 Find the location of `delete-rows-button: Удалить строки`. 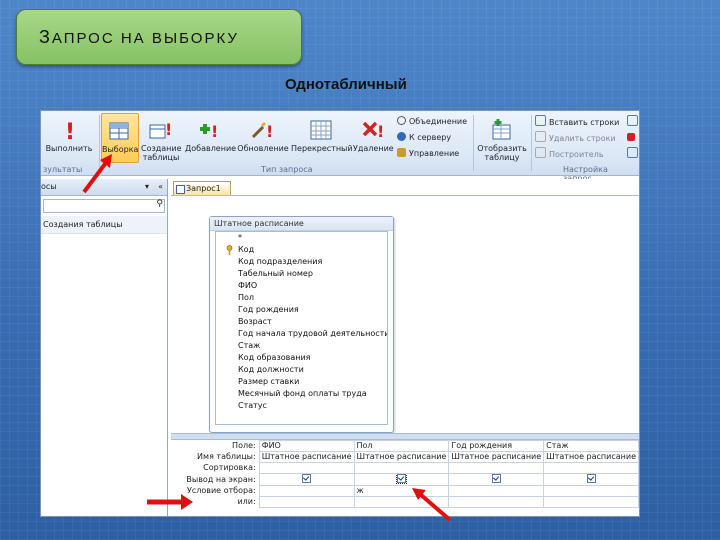

delete-rows-button: Удалить строки is located at coordinates (575, 137).